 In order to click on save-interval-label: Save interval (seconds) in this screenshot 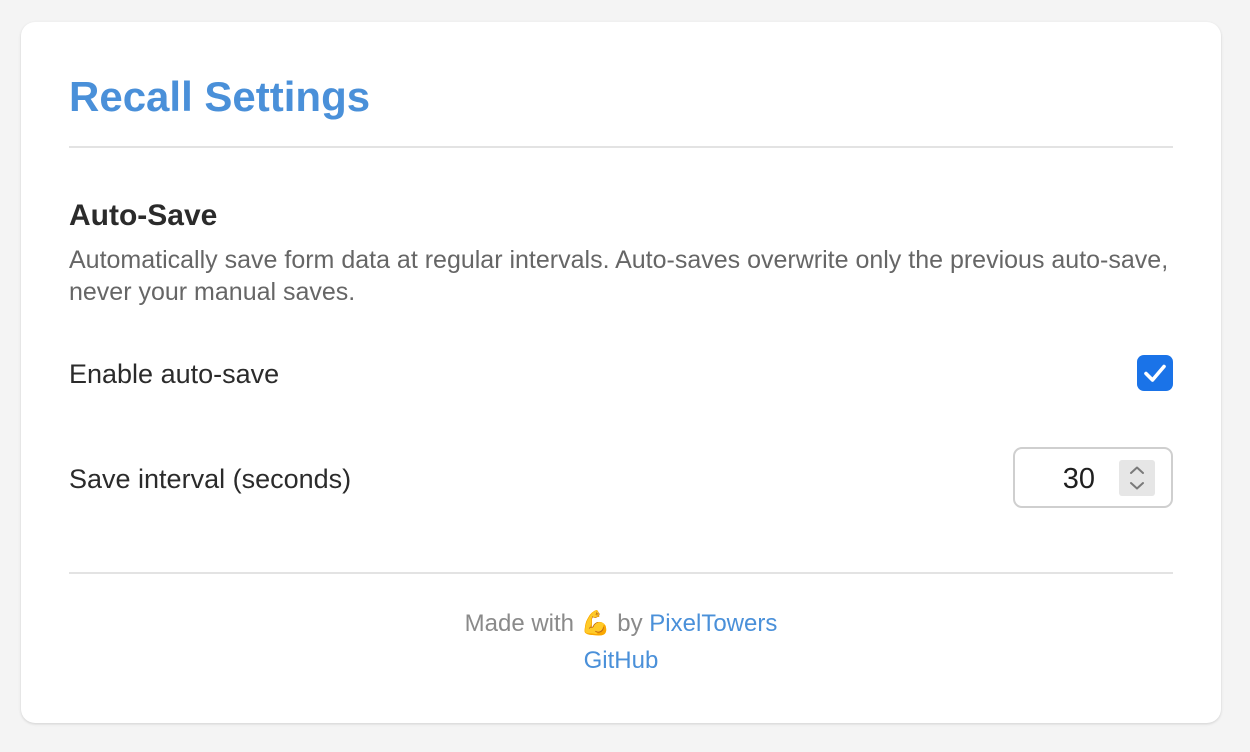, I will do `click(210, 479)`.